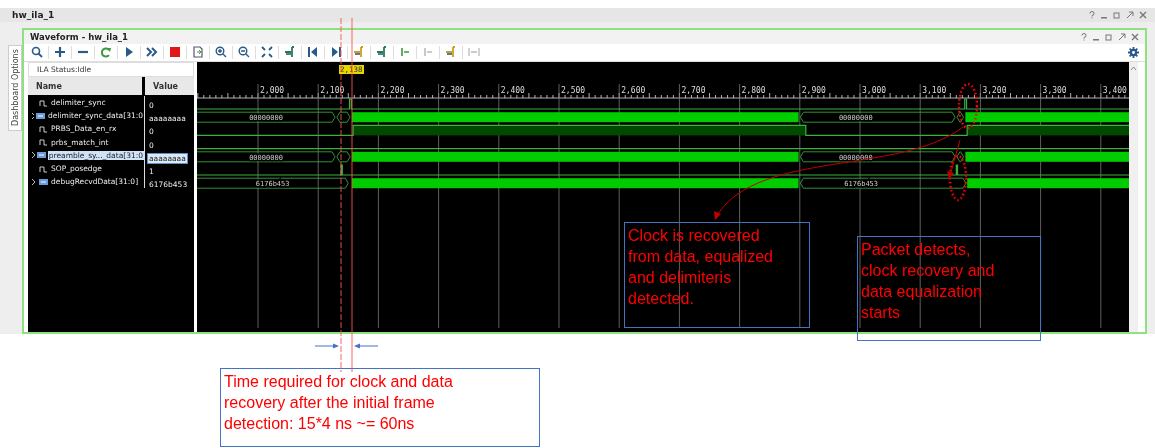 Image resolution: width=1155 pixels, height=448 pixels. What do you see at coordinates (1133, 52) in the screenshot?
I see `settings-icon` at bounding box center [1133, 52].